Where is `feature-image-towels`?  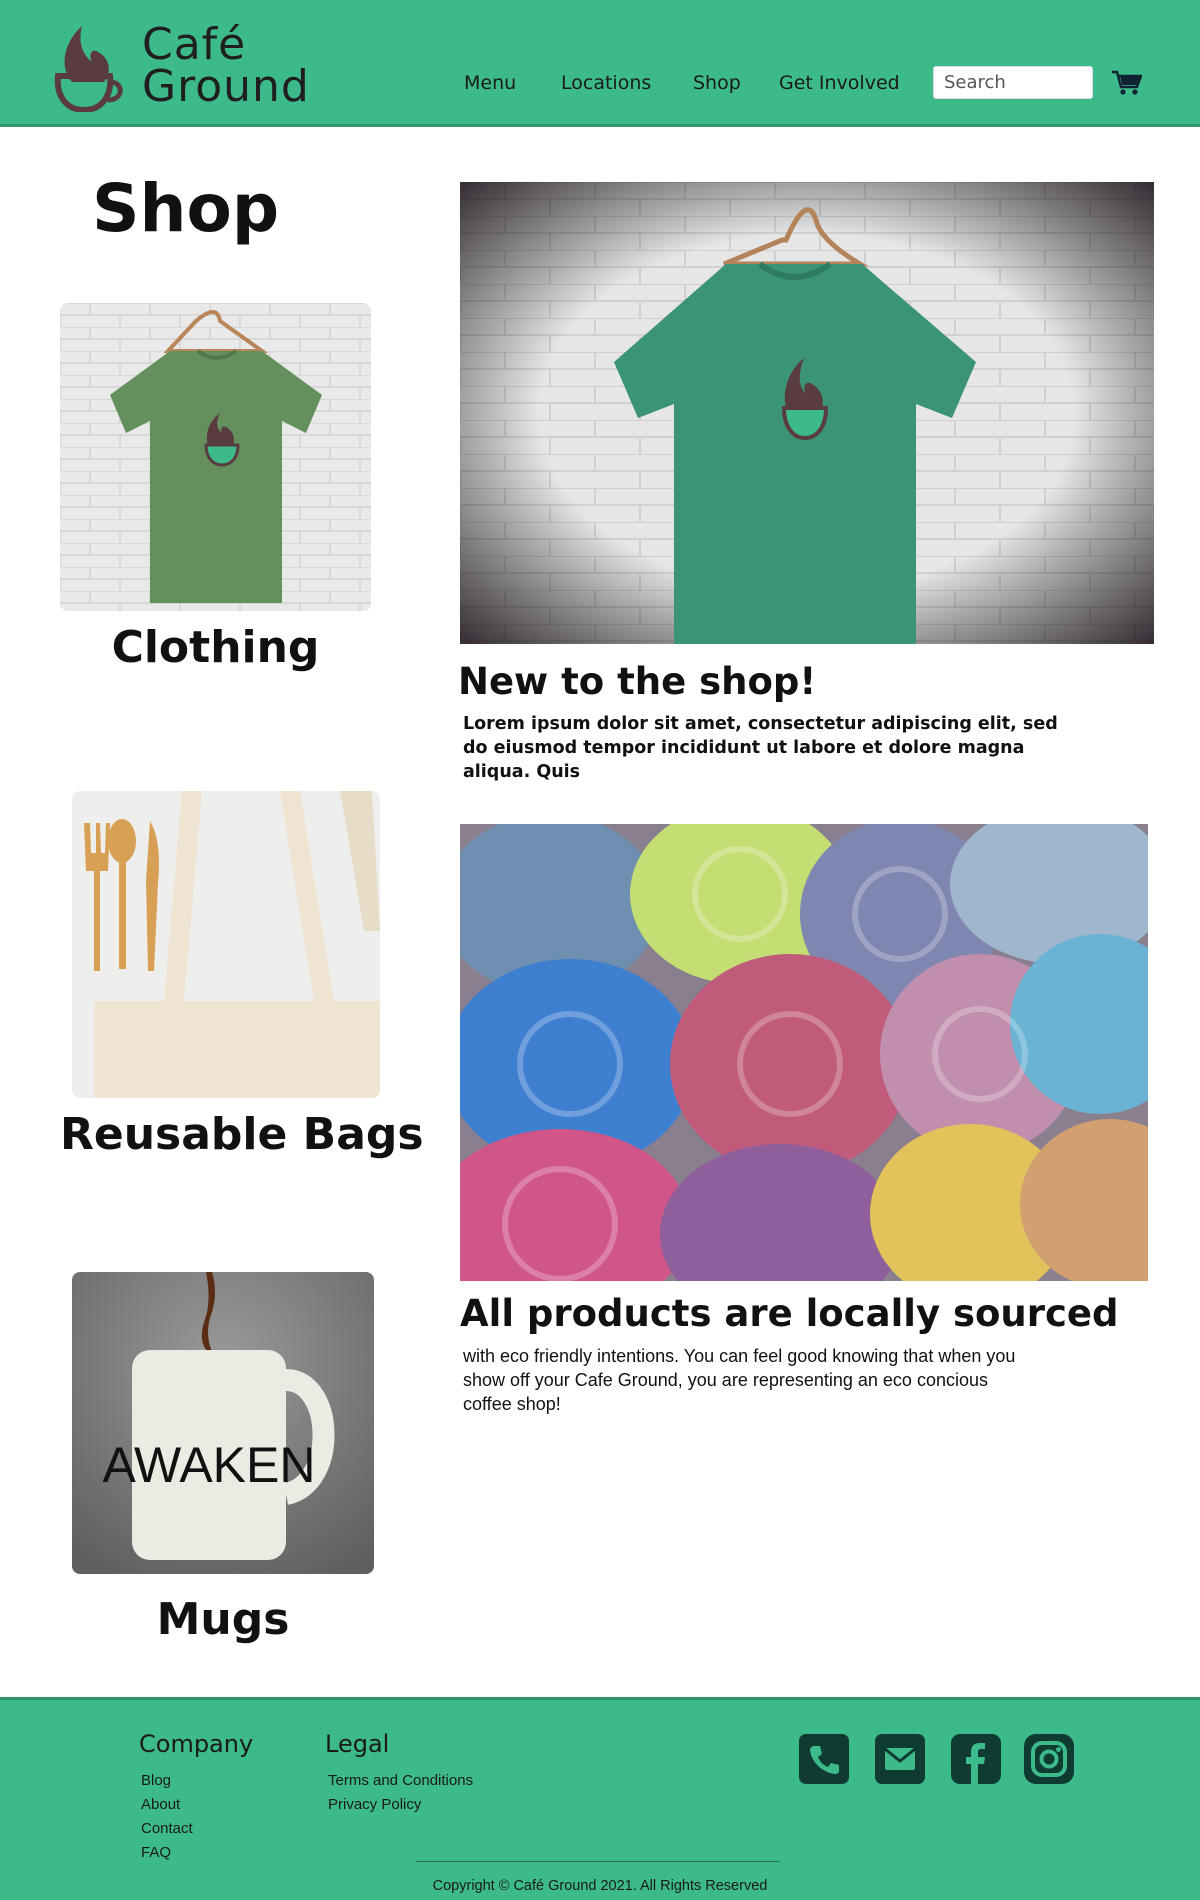 feature-image-towels is located at coordinates (804, 1052).